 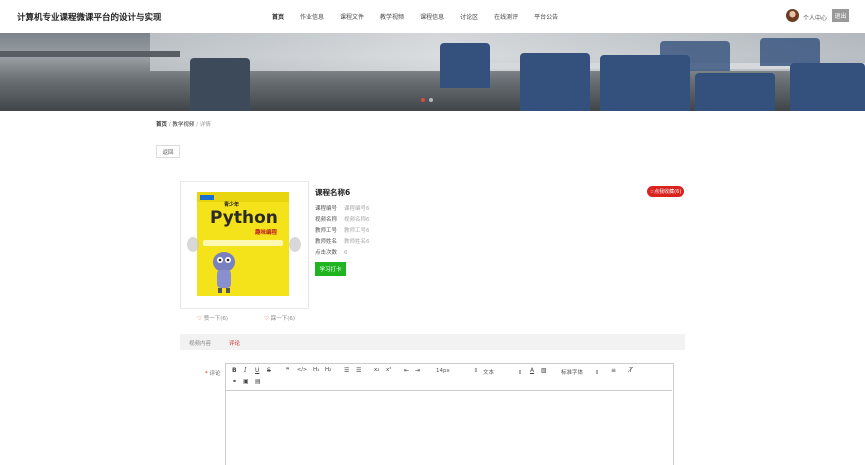 I want to click on study-checkin-button: 学习打卡, so click(x=330, y=269).